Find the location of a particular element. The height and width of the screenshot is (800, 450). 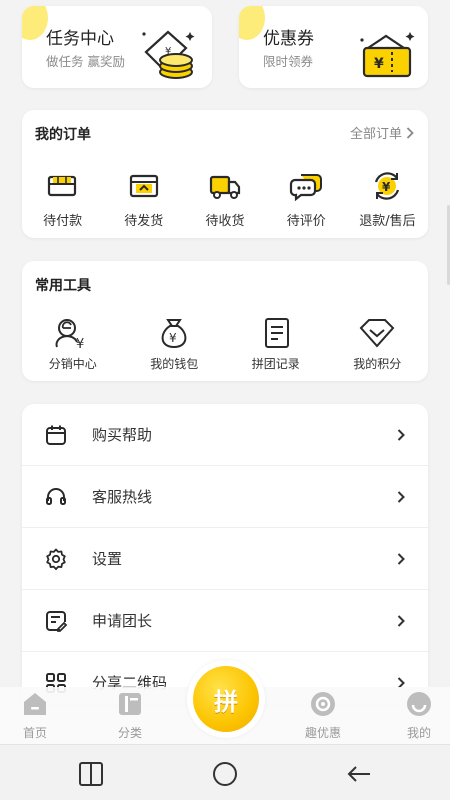

task-center-title: 任务中心 is located at coordinates (80, 39).